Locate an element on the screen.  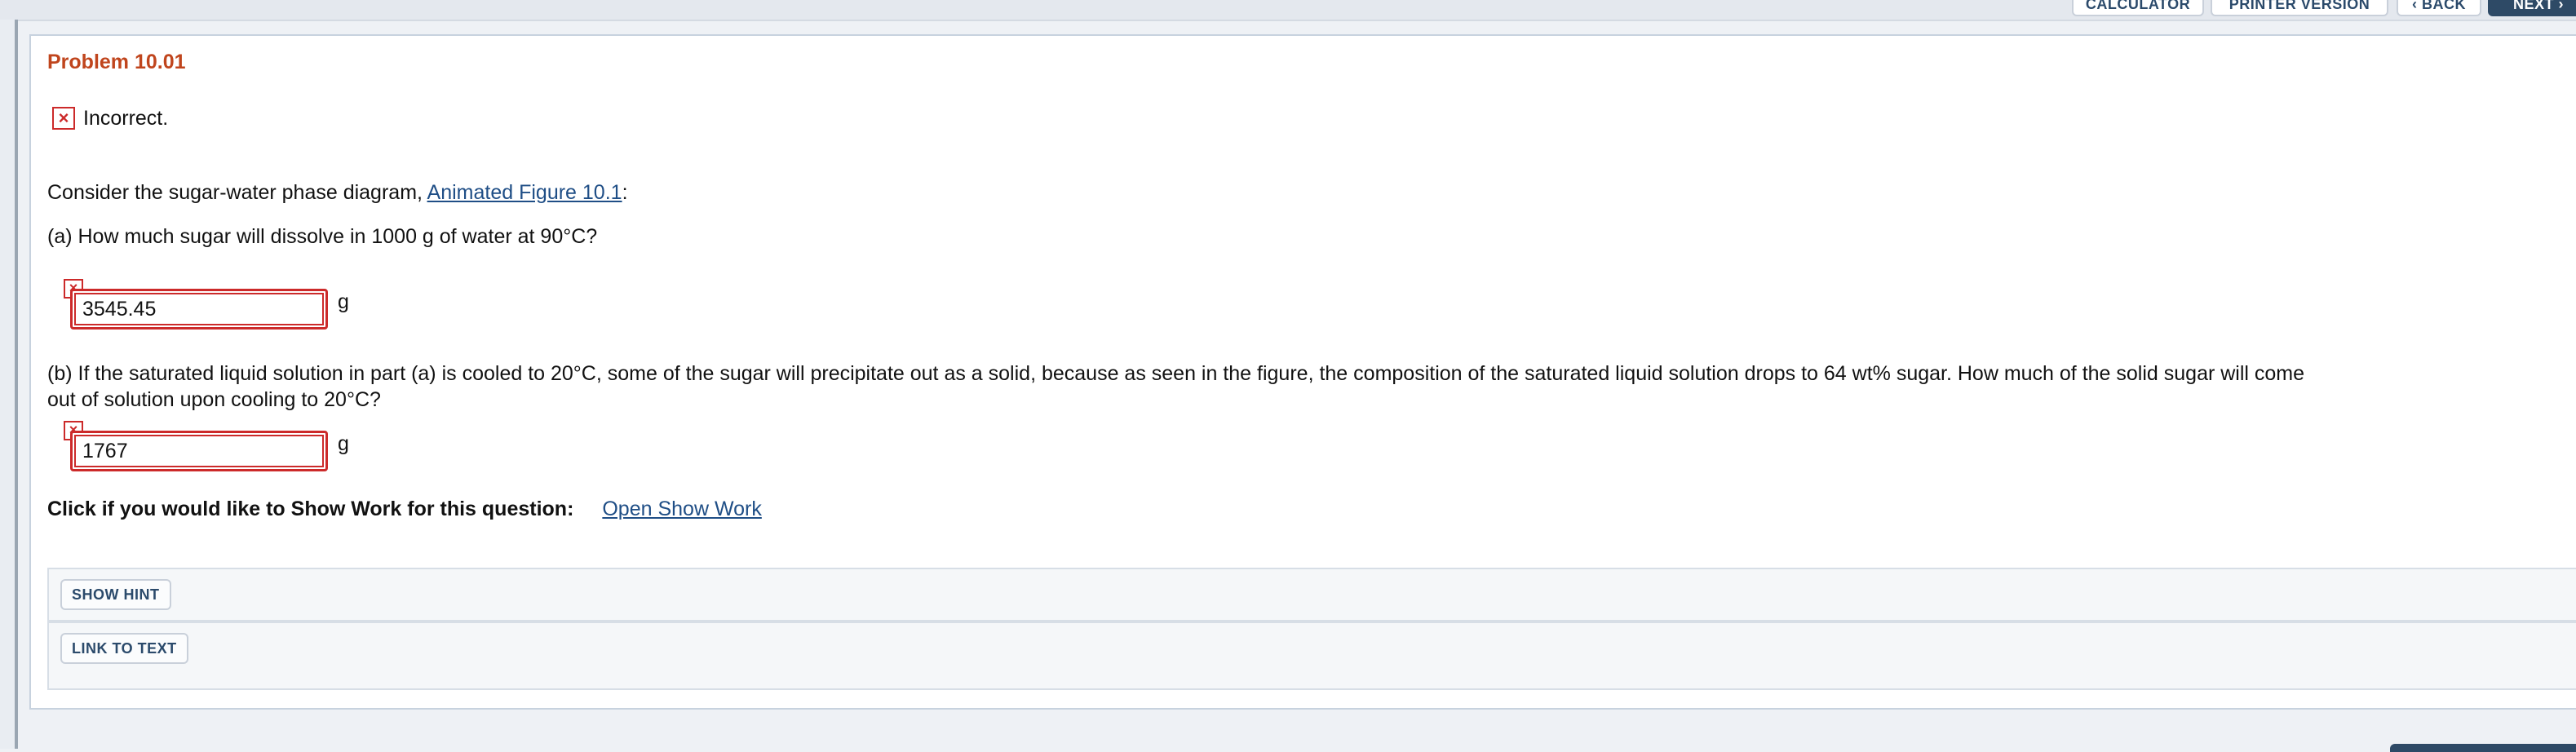
back-button: ‹ BACK is located at coordinates (2439, 8).